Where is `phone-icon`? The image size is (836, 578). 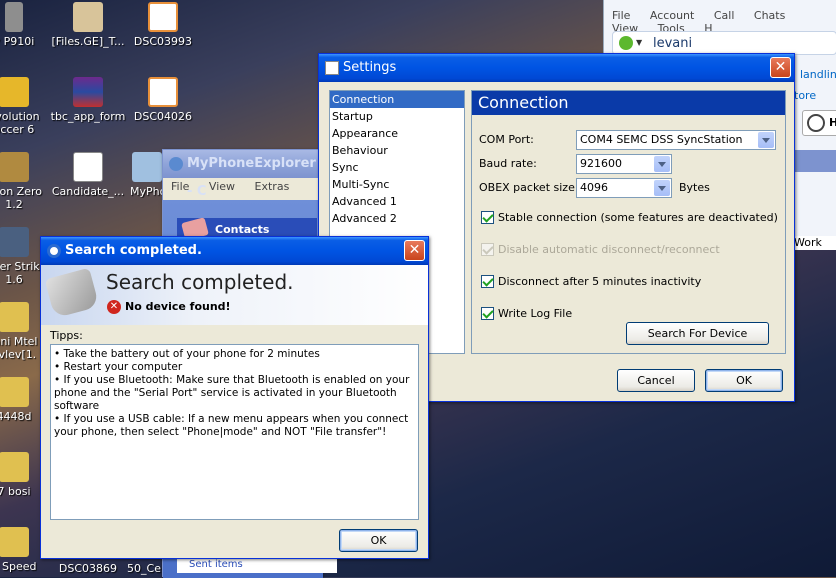 phone-icon is located at coordinates (14, 17).